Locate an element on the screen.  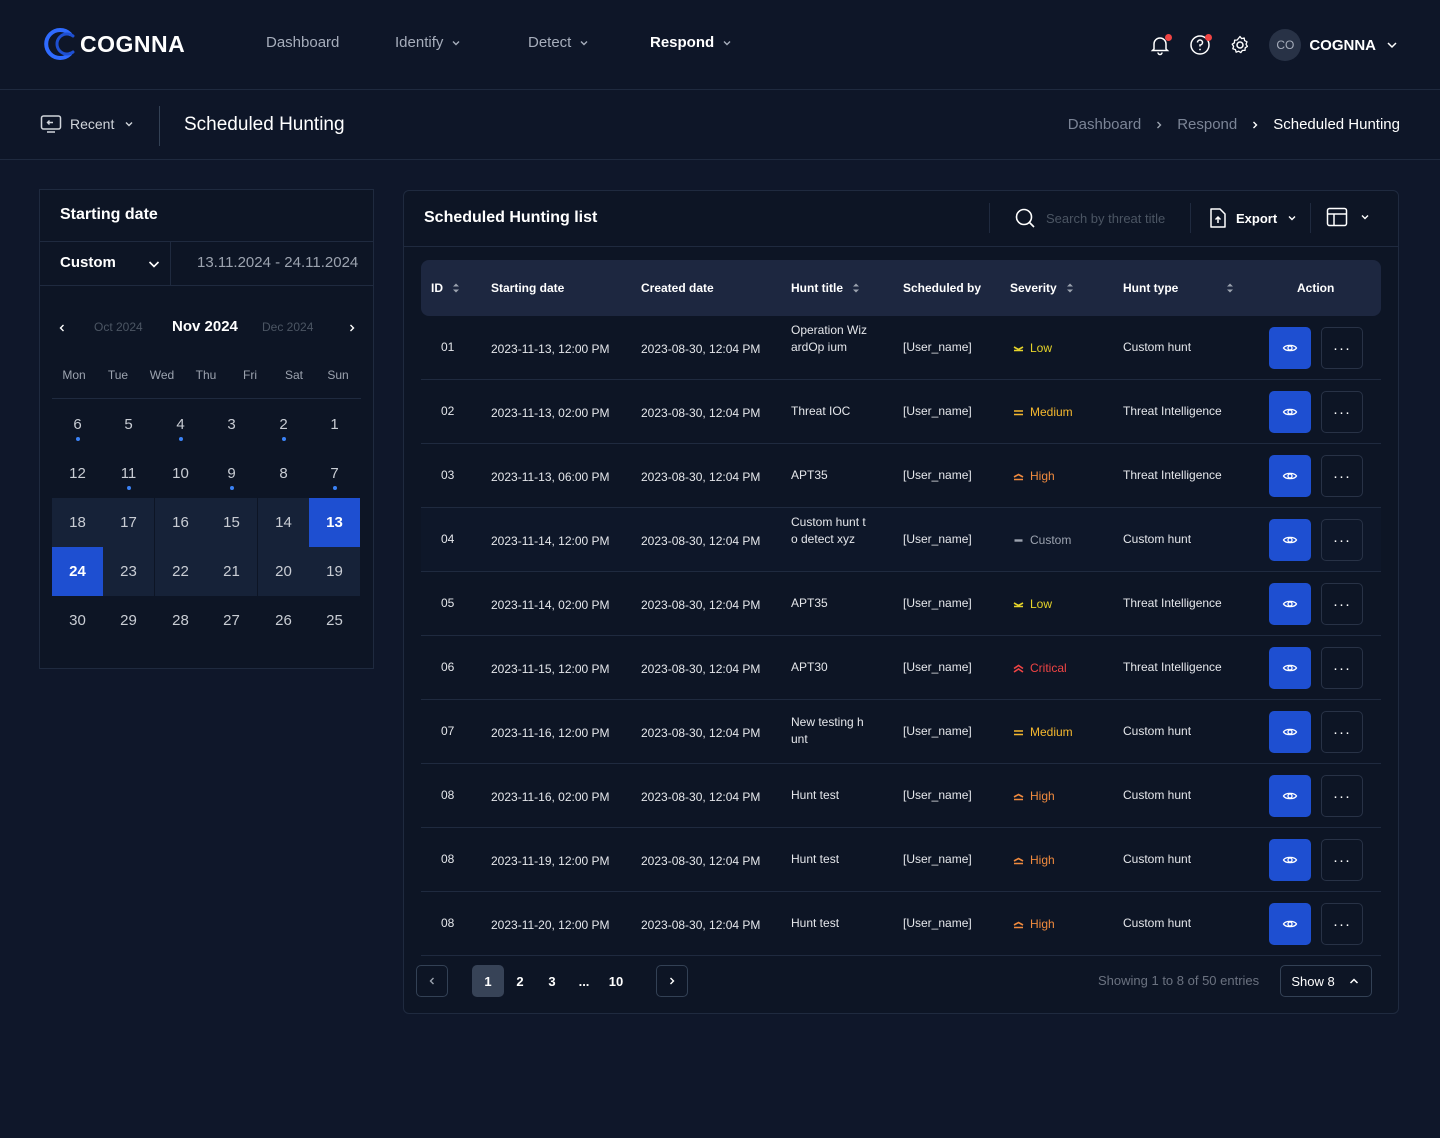
calendar-day: 15 is located at coordinates (231, 522).